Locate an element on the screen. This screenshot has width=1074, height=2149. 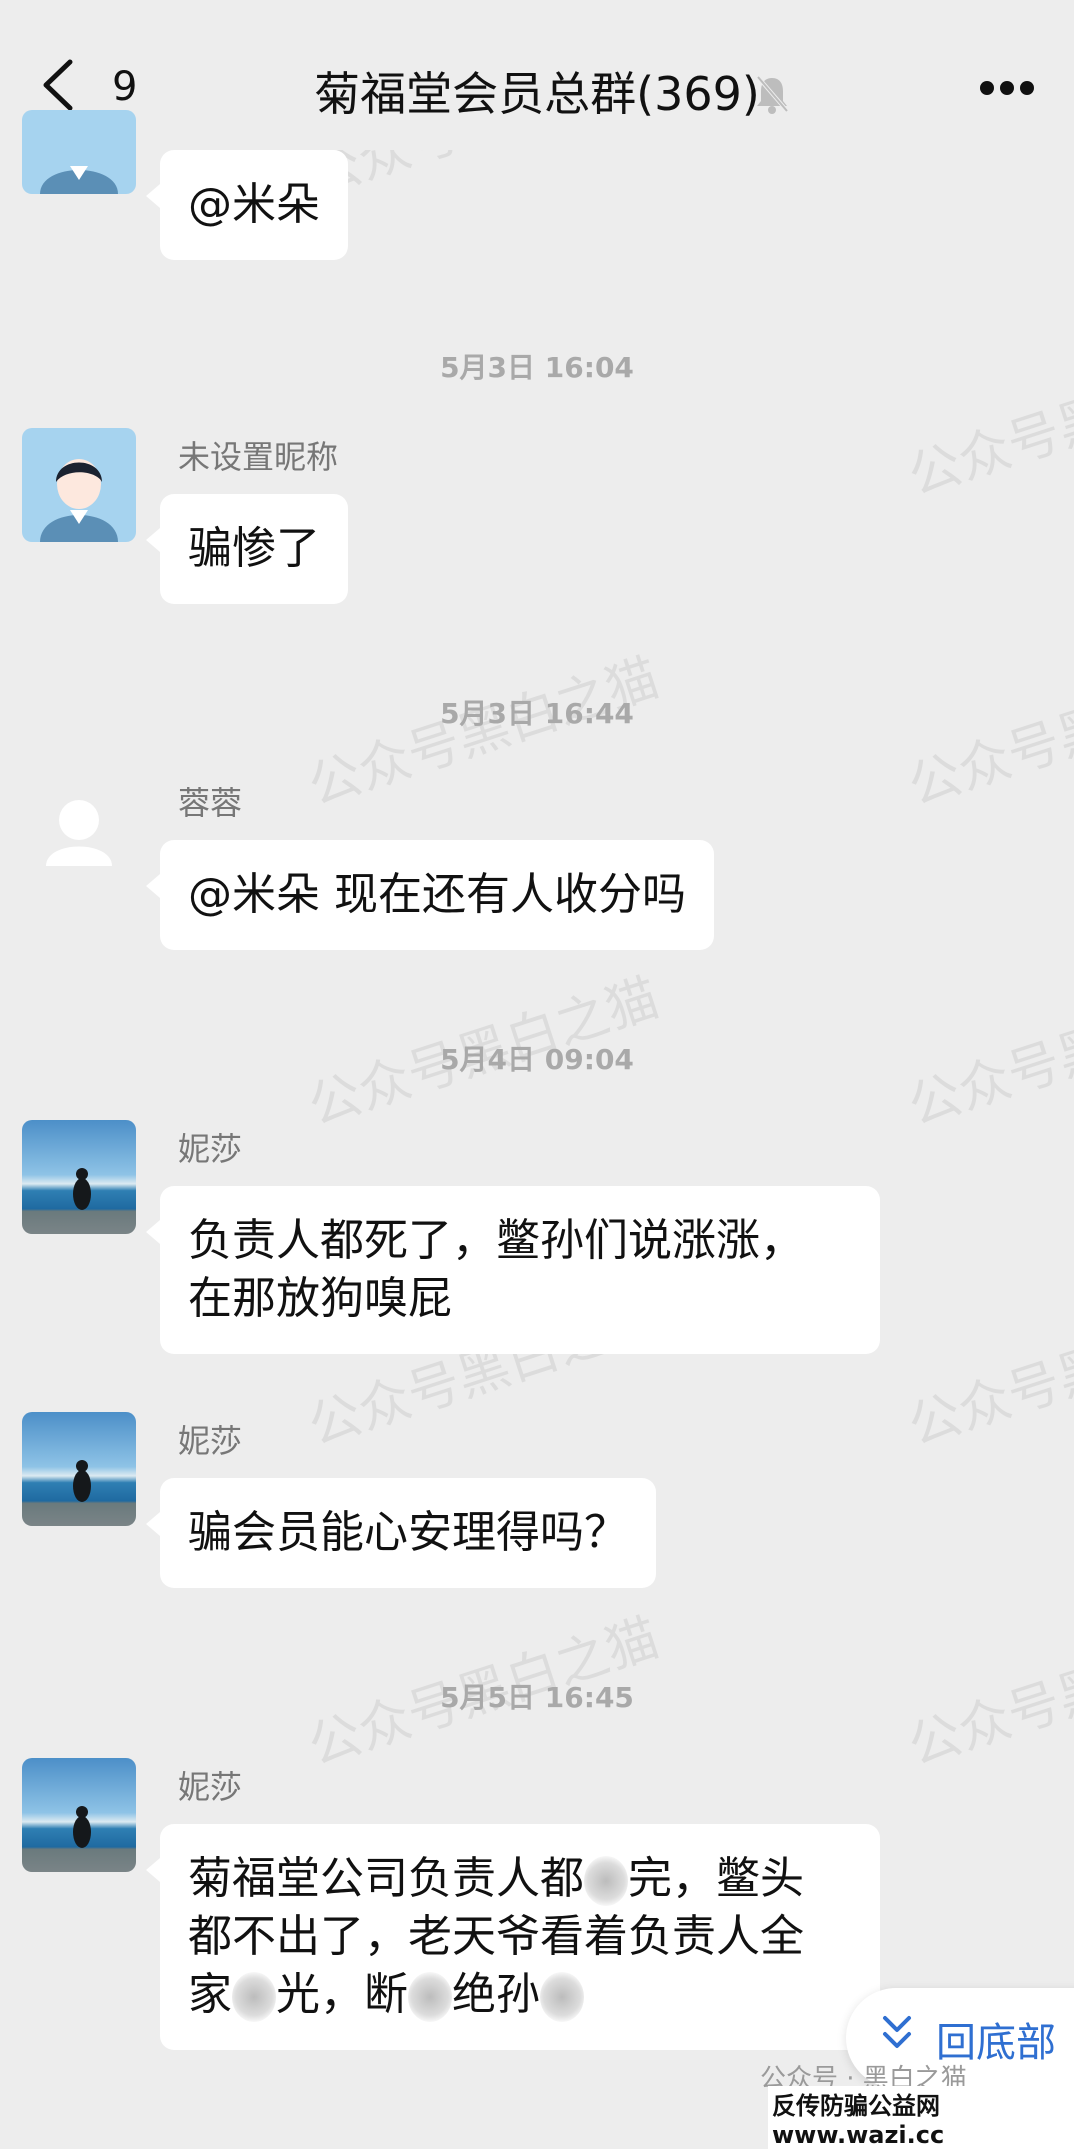
message-bubble: 菊福堂公司负责人都 完，鳖头 都不出了，老天爷看着负责人全 家光，断 绝孙 is located at coordinates (513, 1937).